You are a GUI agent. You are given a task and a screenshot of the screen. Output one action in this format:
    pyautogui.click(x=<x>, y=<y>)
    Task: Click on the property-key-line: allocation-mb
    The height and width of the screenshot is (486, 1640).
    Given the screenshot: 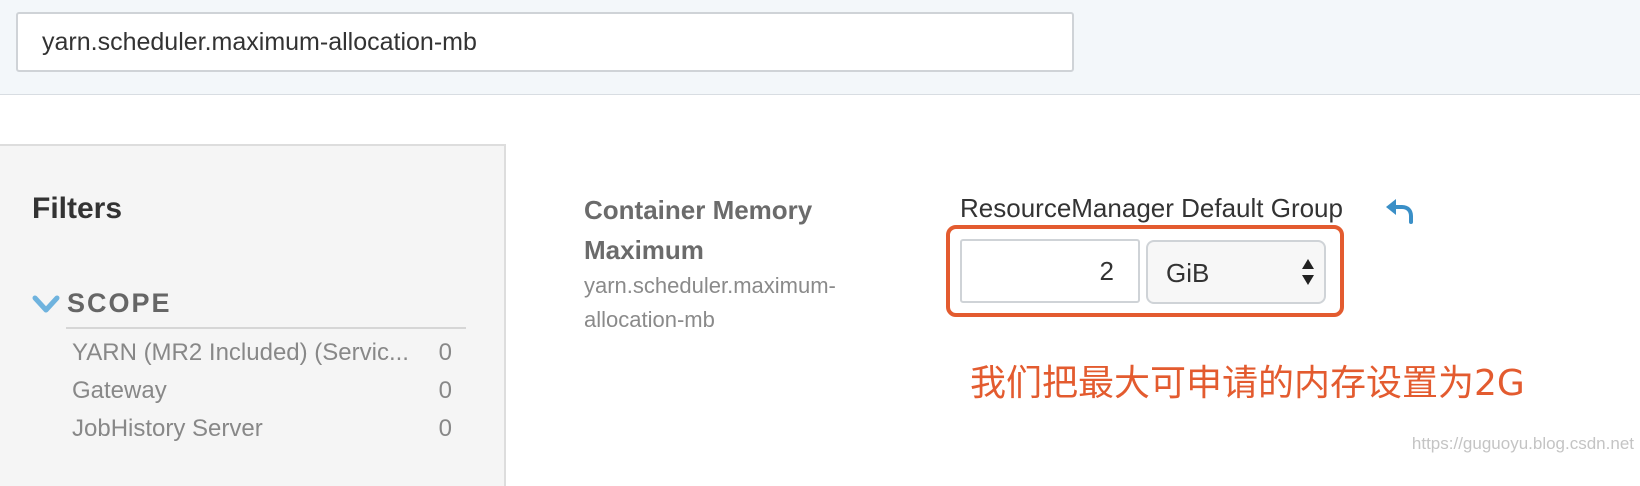 What is the action you would take?
    pyautogui.click(x=649, y=319)
    